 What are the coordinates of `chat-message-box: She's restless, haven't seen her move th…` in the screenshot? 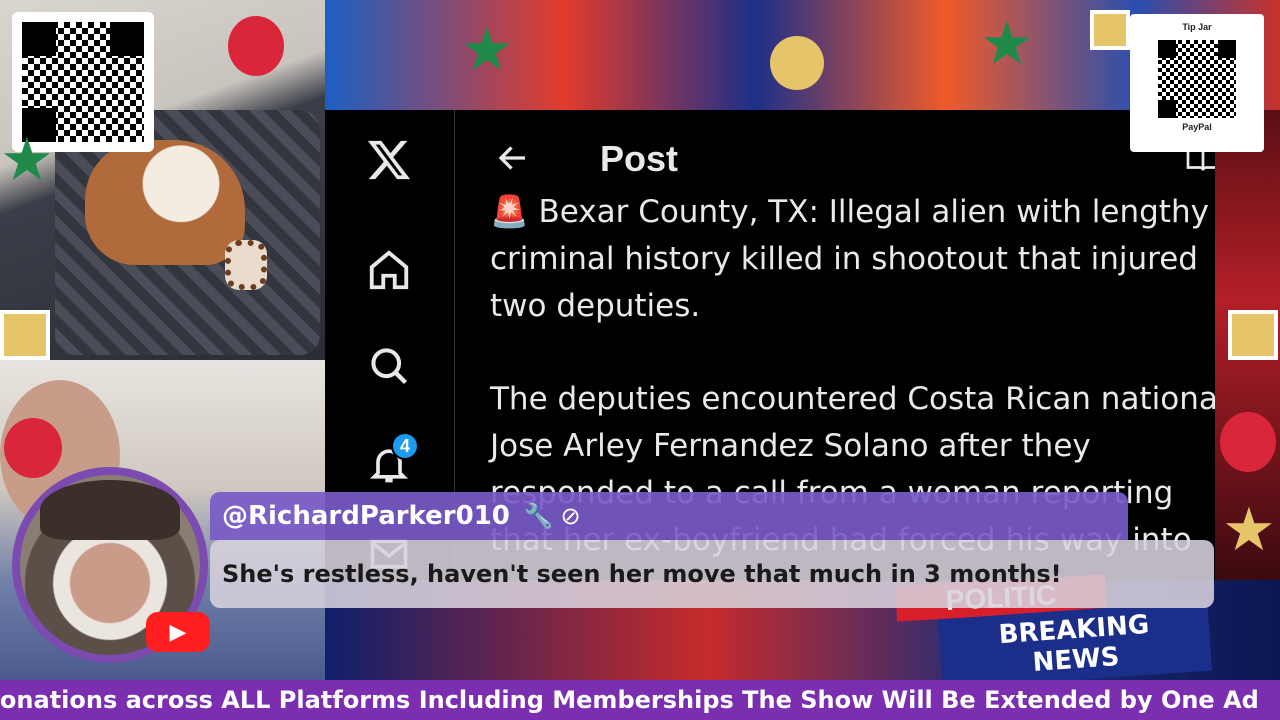 It's located at (712, 574).